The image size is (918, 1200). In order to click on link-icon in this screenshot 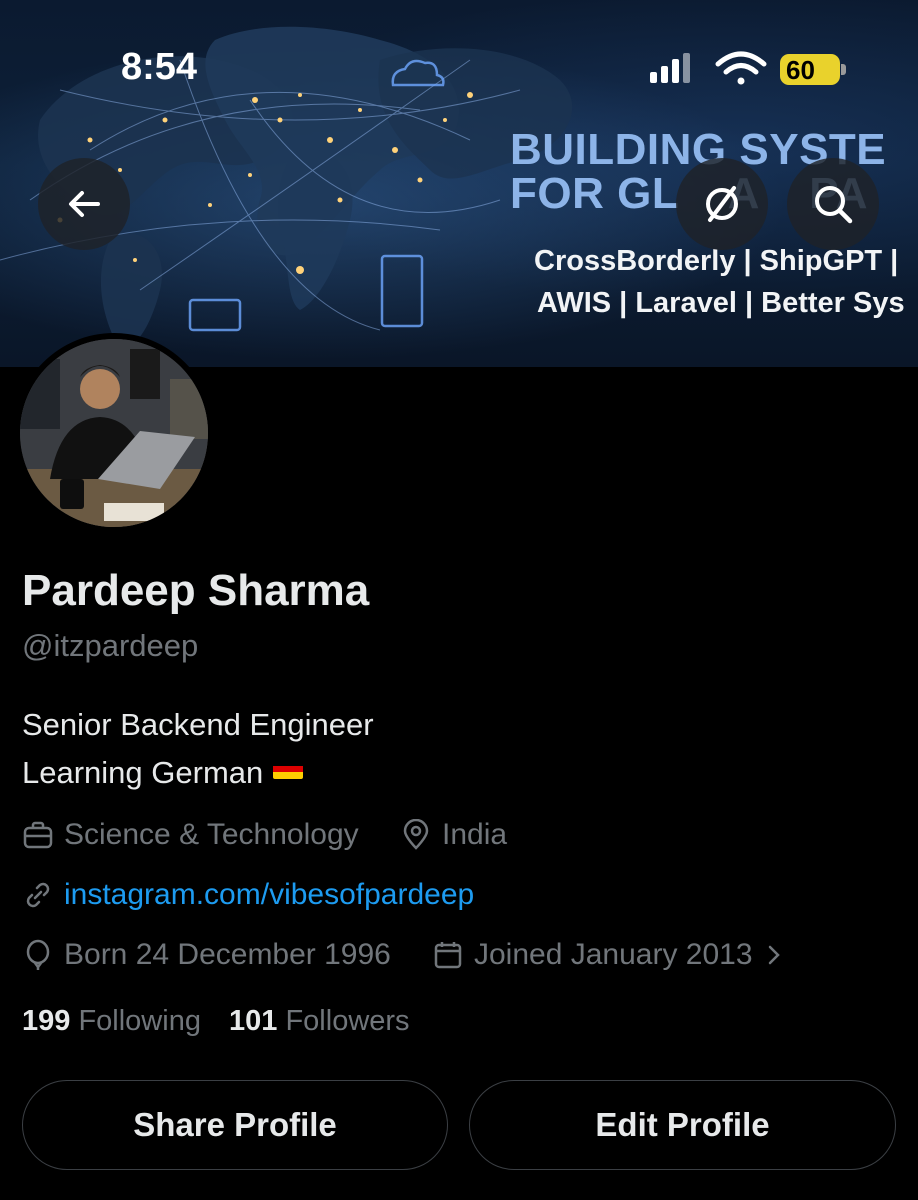, I will do `click(38, 895)`.